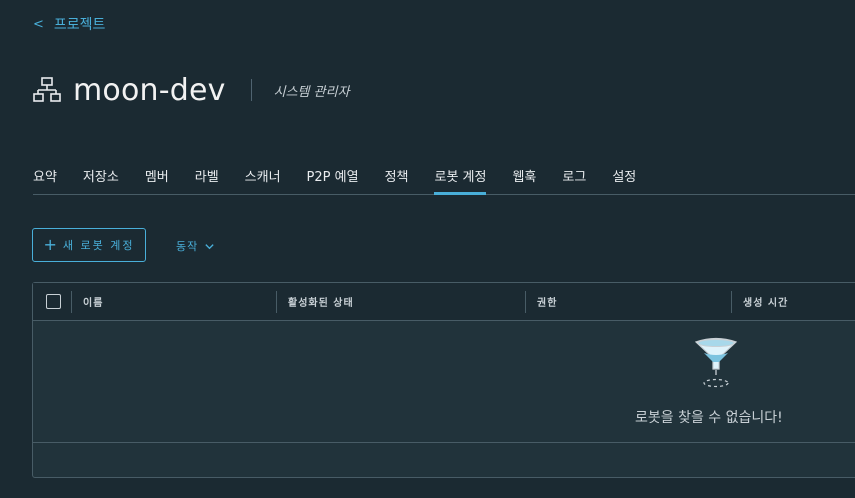  I want to click on add-robot-account-label: 새 로봇 계정, so click(98, 245).